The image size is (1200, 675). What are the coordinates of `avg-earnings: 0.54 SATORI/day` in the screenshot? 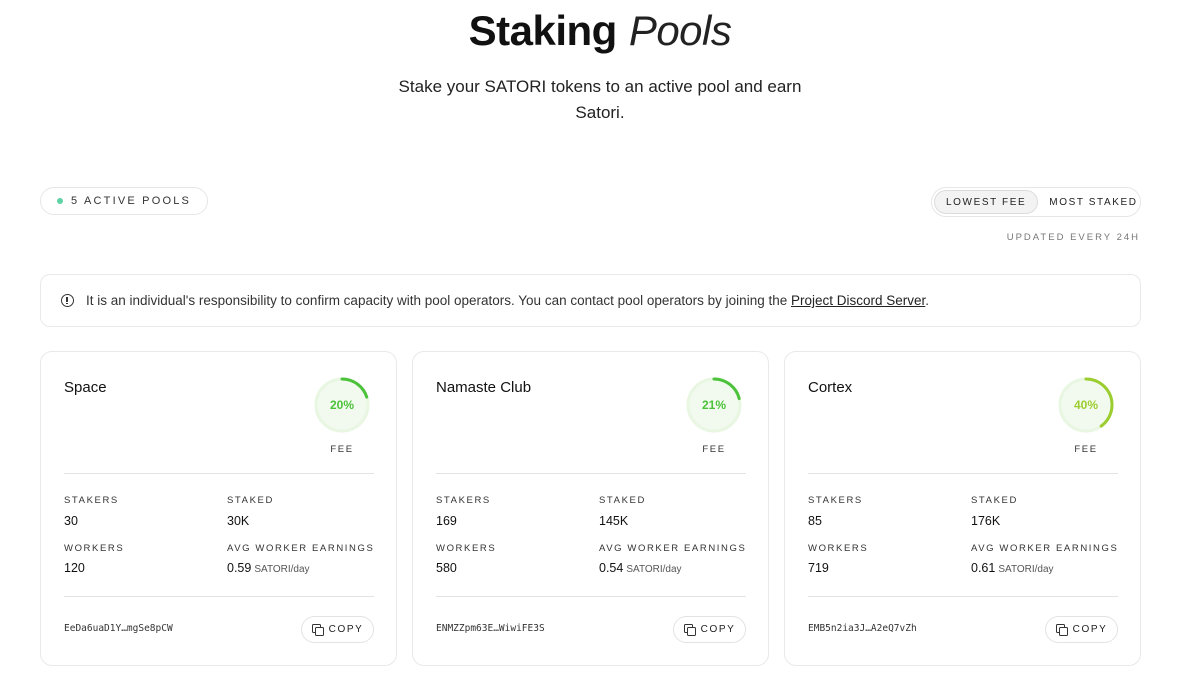 It's located at (640, 568).